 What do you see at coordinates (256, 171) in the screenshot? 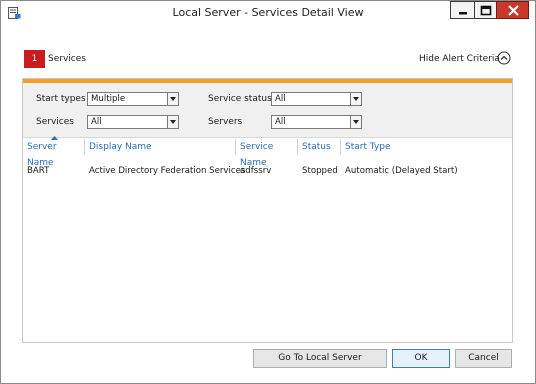
I see `cell-service-name: adfssrv` at bounding box center [256, 171].